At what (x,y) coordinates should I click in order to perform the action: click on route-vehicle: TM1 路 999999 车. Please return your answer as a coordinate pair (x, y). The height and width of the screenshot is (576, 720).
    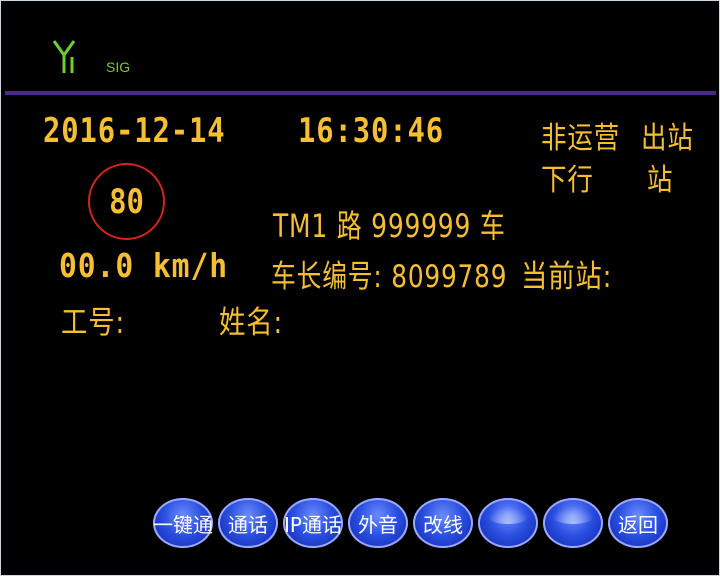
    Looking at the image, I should click on (389, 226).